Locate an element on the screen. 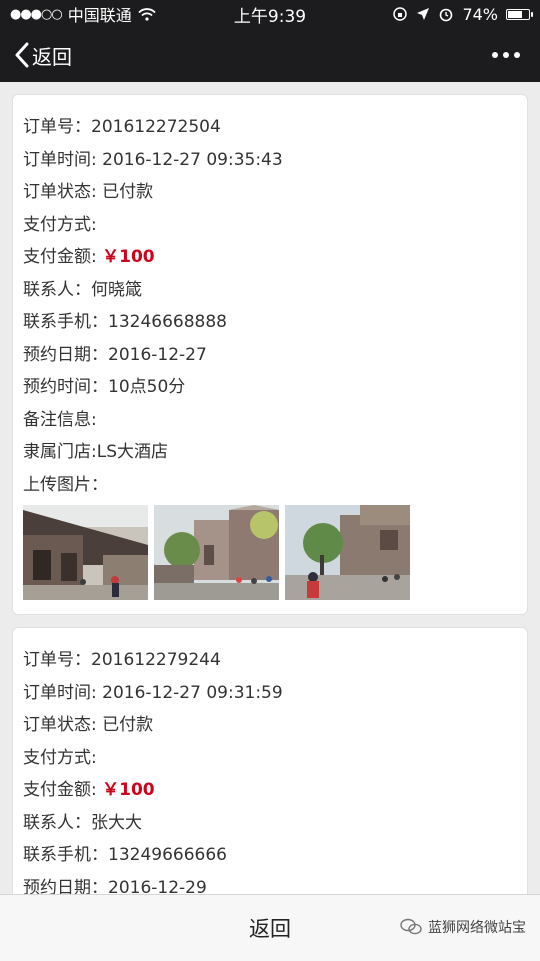 This screenshot has width=540, height=961. contact-phone-row: 联系手机：13249666666 is located at coordinates (125, 855).